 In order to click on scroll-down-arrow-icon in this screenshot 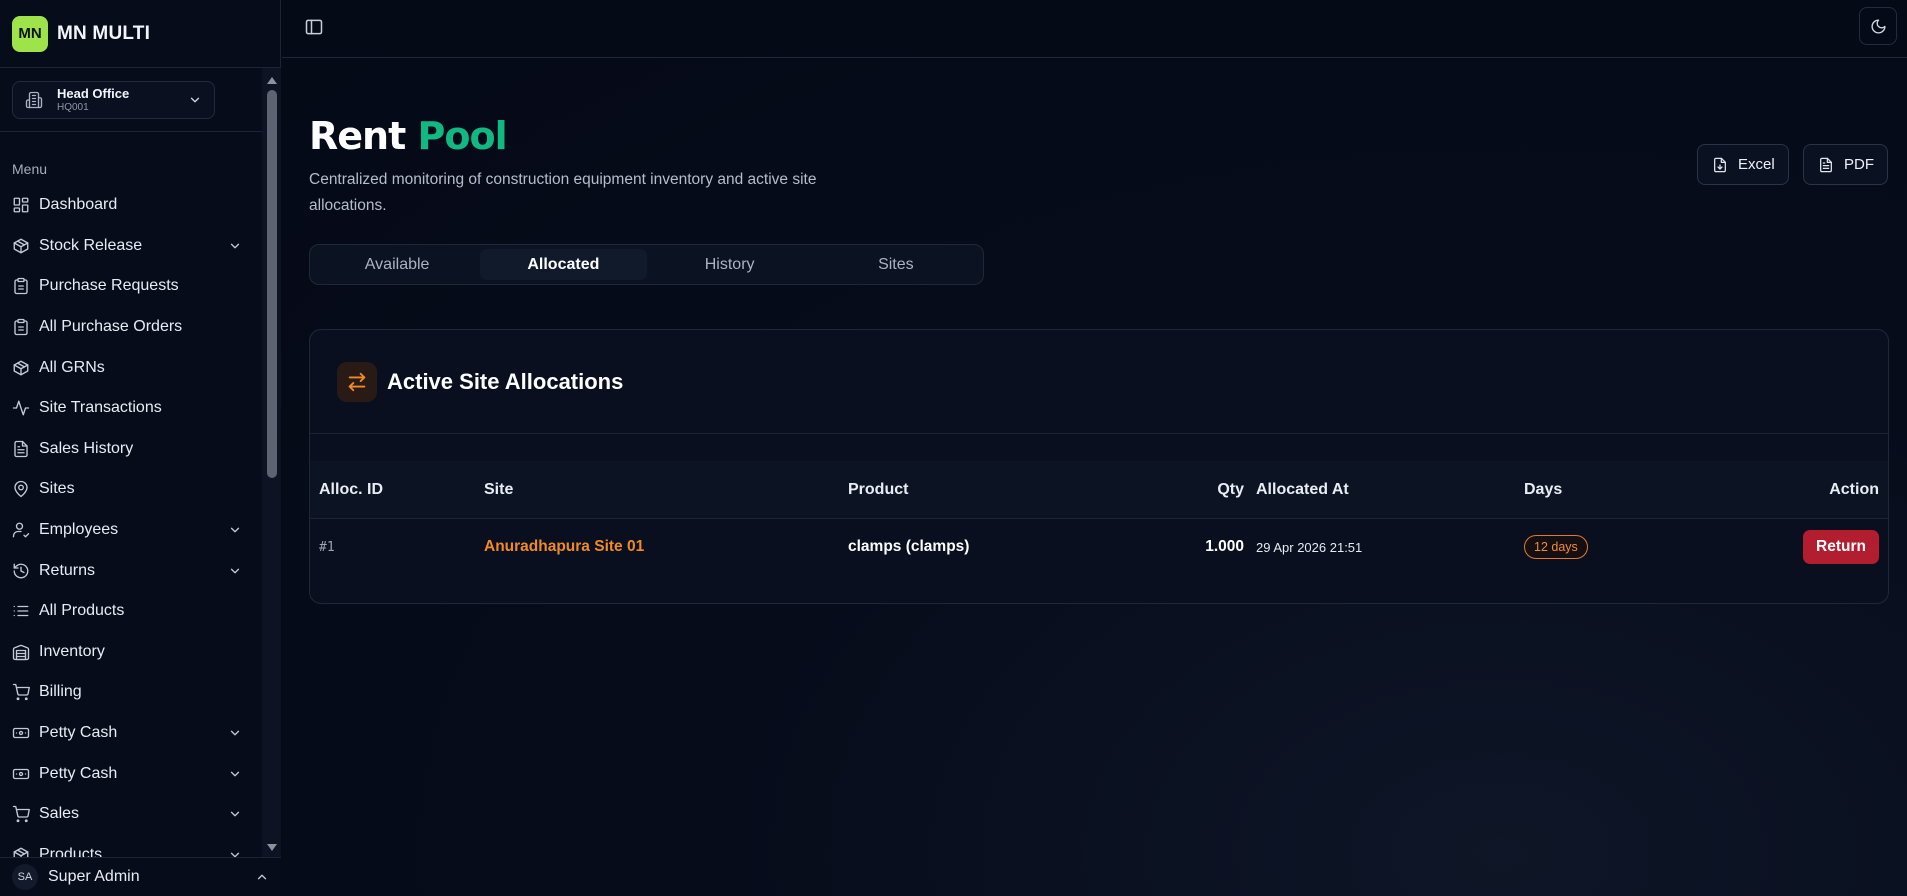, I will do `click(271, 847)`.